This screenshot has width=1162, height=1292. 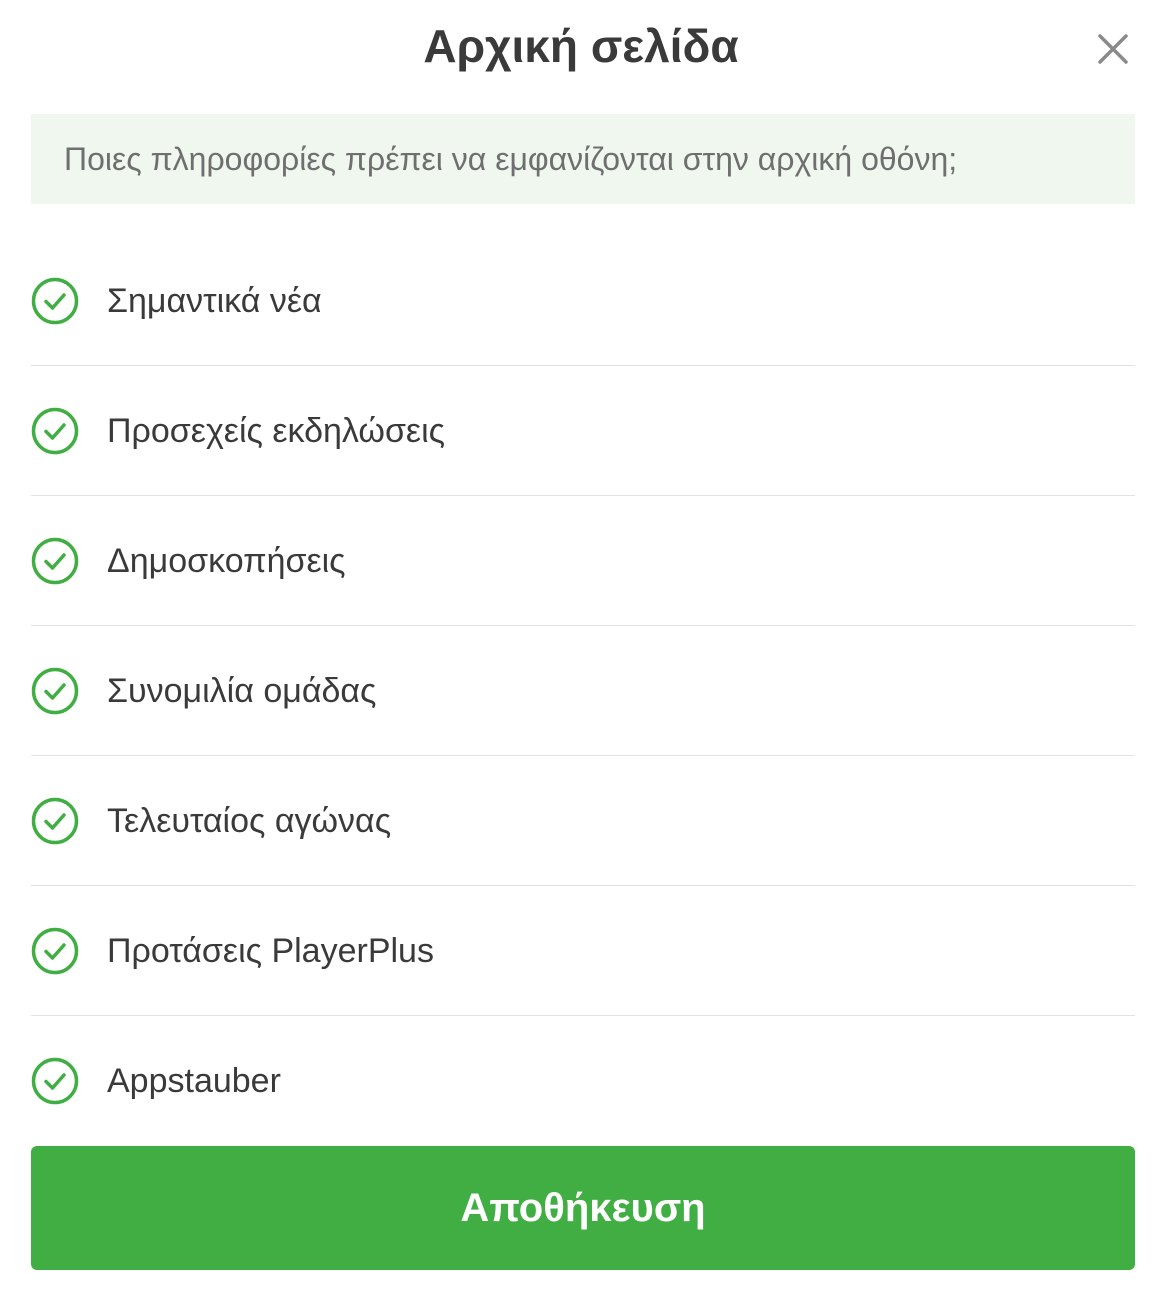 I want to click on header: Αρχική σελίδα, so click(x=581, y=50).